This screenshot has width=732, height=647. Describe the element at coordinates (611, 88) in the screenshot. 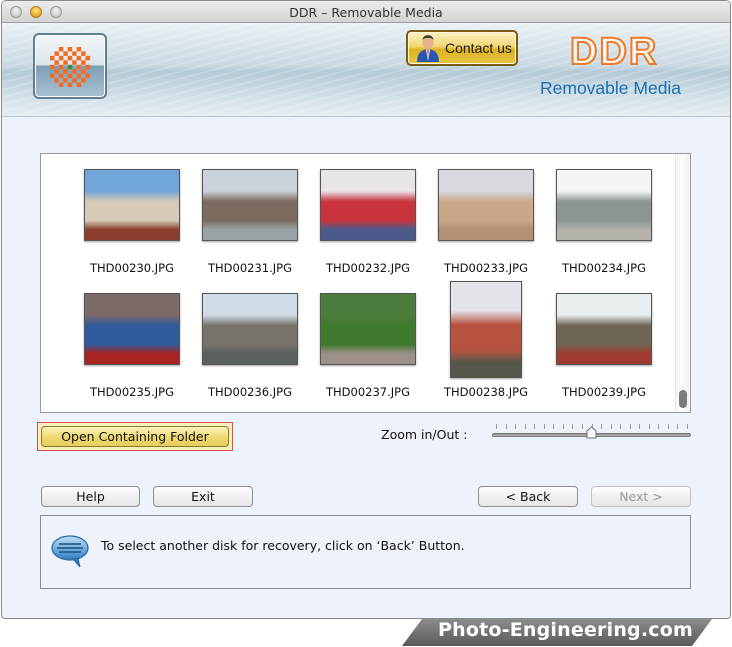

I see `brand-subtitle: Removable Media` at that location.